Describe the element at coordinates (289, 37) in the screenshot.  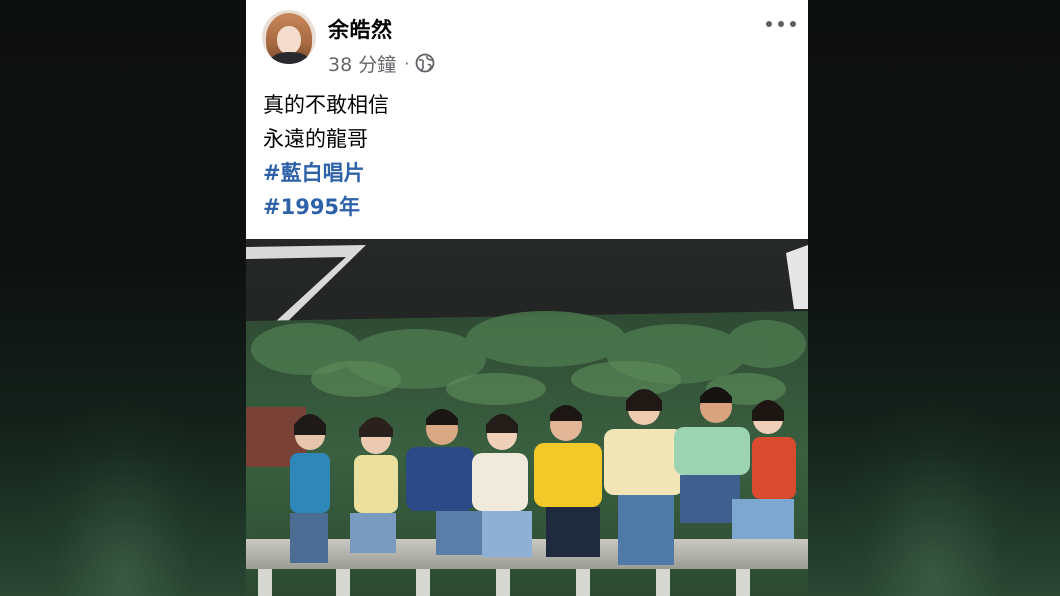
I see `avatar` at that location.